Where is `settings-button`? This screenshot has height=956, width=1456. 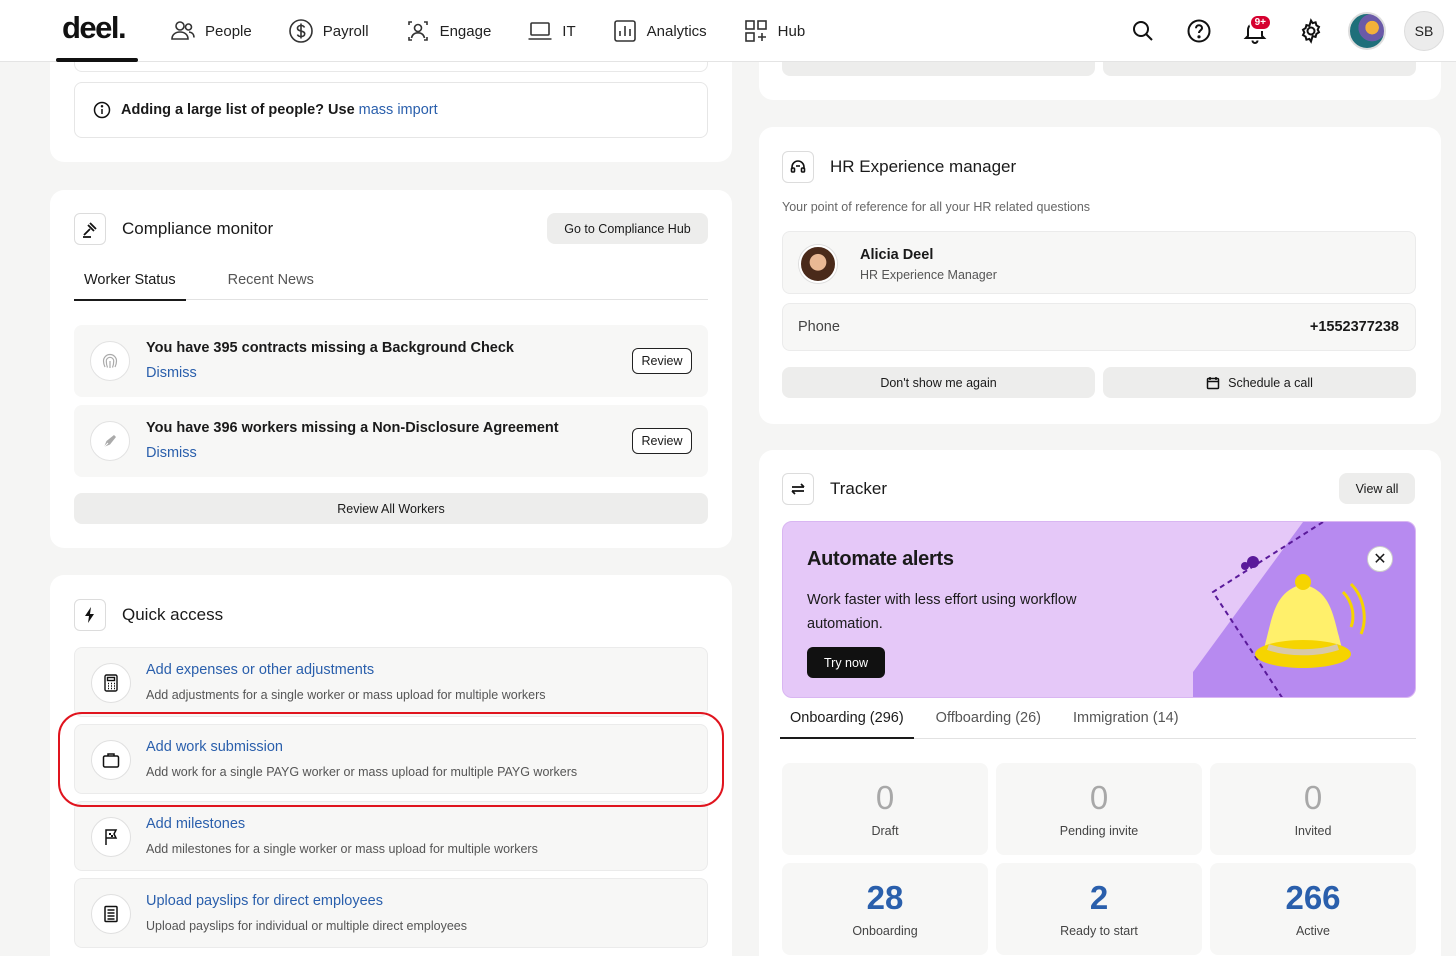
settings-button is located at coordinates (1311, 31).